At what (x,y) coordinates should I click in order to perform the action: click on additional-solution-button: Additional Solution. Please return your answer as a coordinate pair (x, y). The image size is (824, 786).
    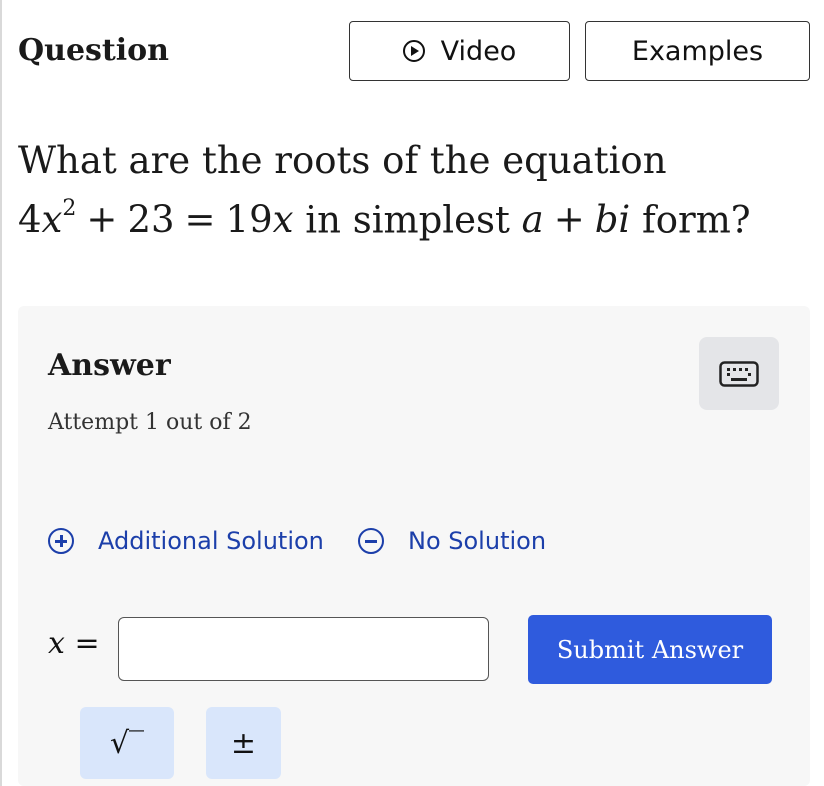
    Looking at the image, I should click on (186, 541).